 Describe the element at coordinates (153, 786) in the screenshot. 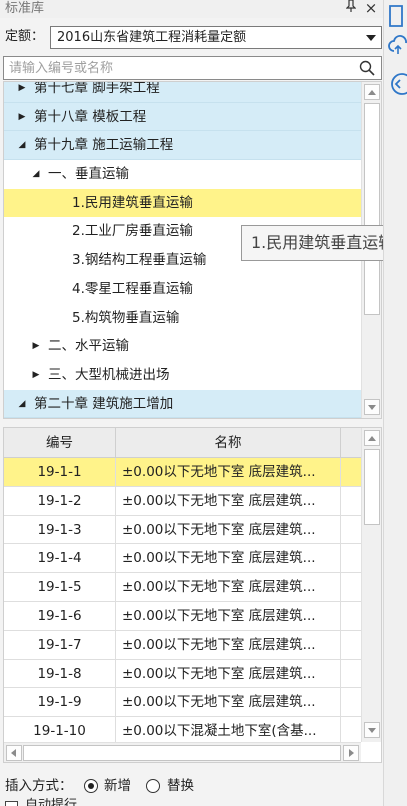

I see `radio-replace` at that location.